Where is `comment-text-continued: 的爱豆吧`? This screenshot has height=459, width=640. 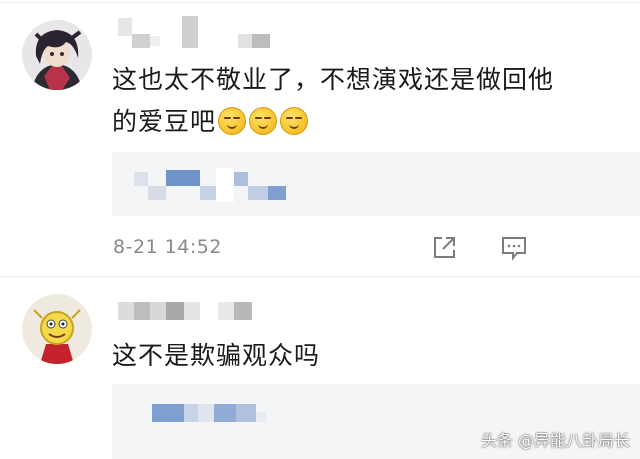
comment-text-continued: 的爱豆吧 is located at coordinates (211, 122).